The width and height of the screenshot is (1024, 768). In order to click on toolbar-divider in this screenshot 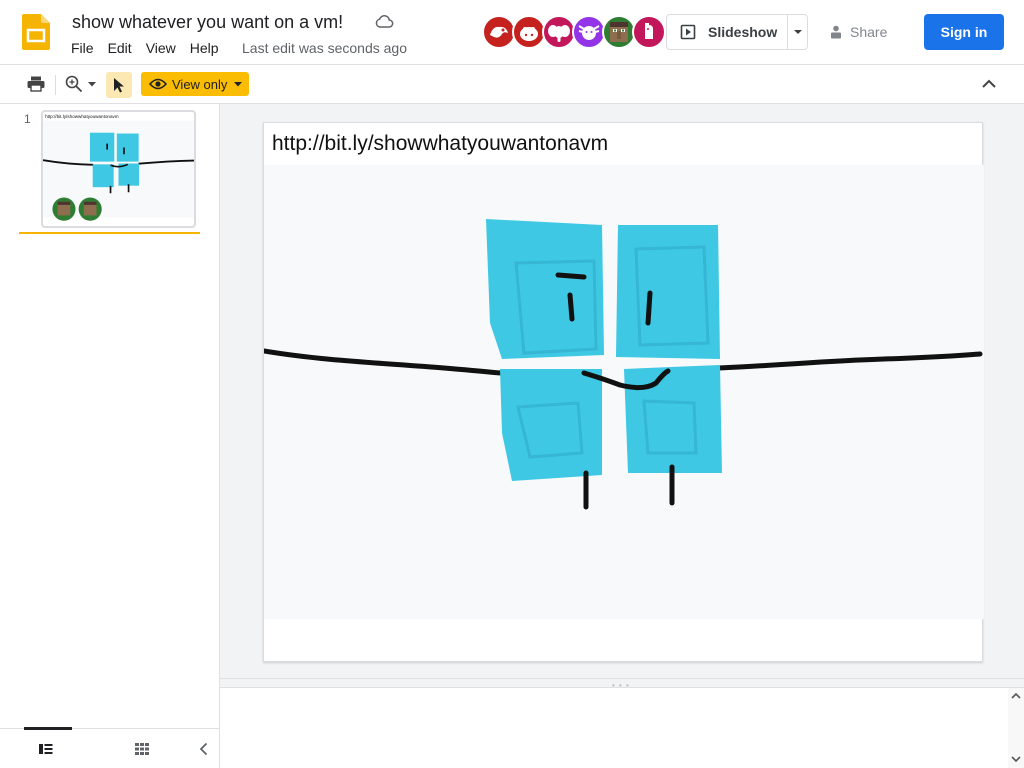, I will do `click(55, 85)`.